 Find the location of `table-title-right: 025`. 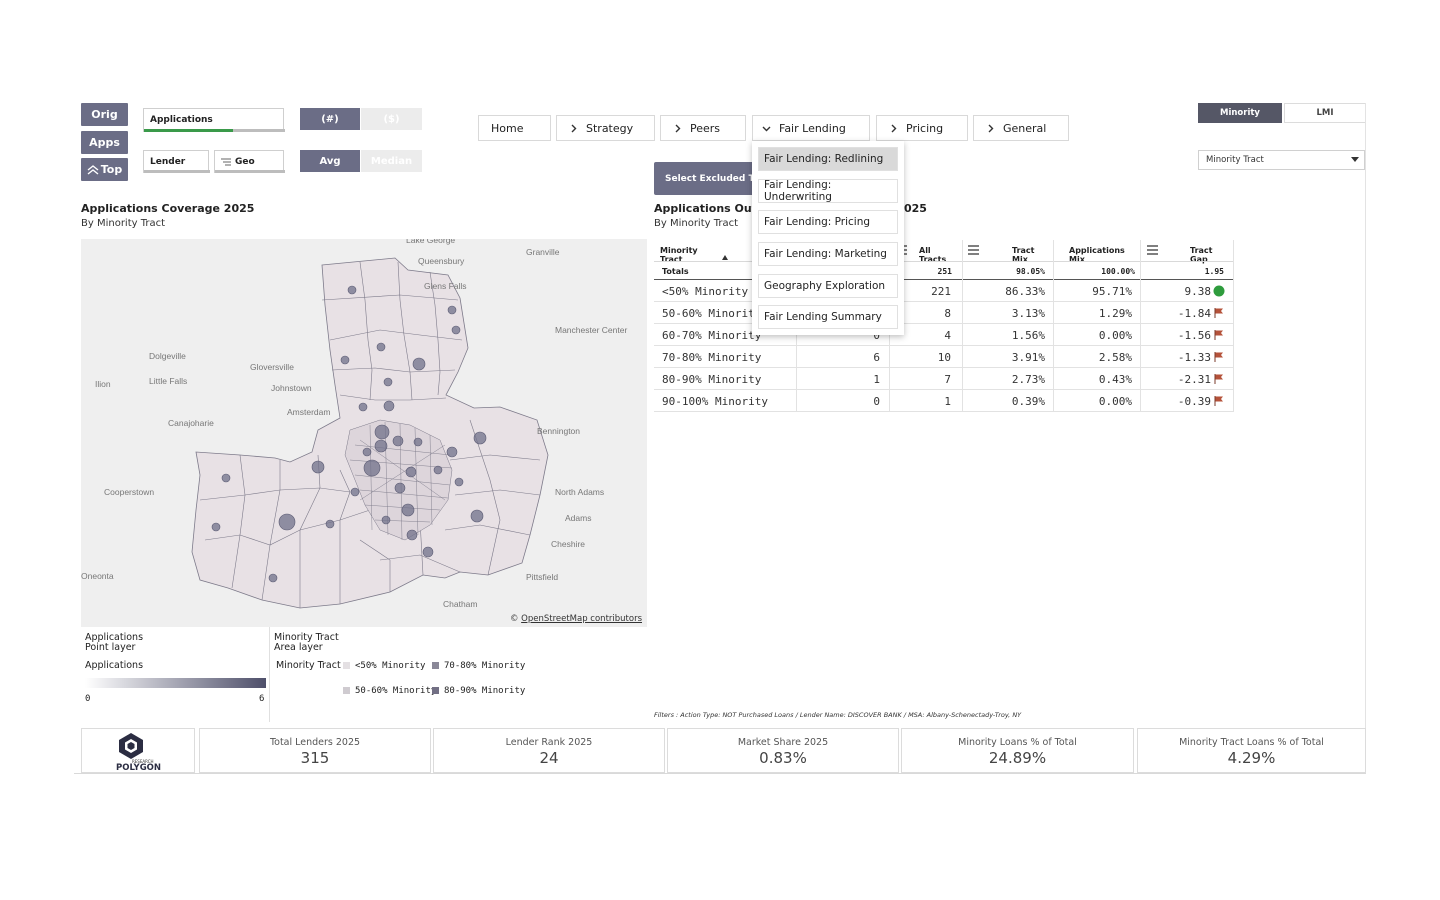

table-title-right: 025 is located at coordinates (915, 208).